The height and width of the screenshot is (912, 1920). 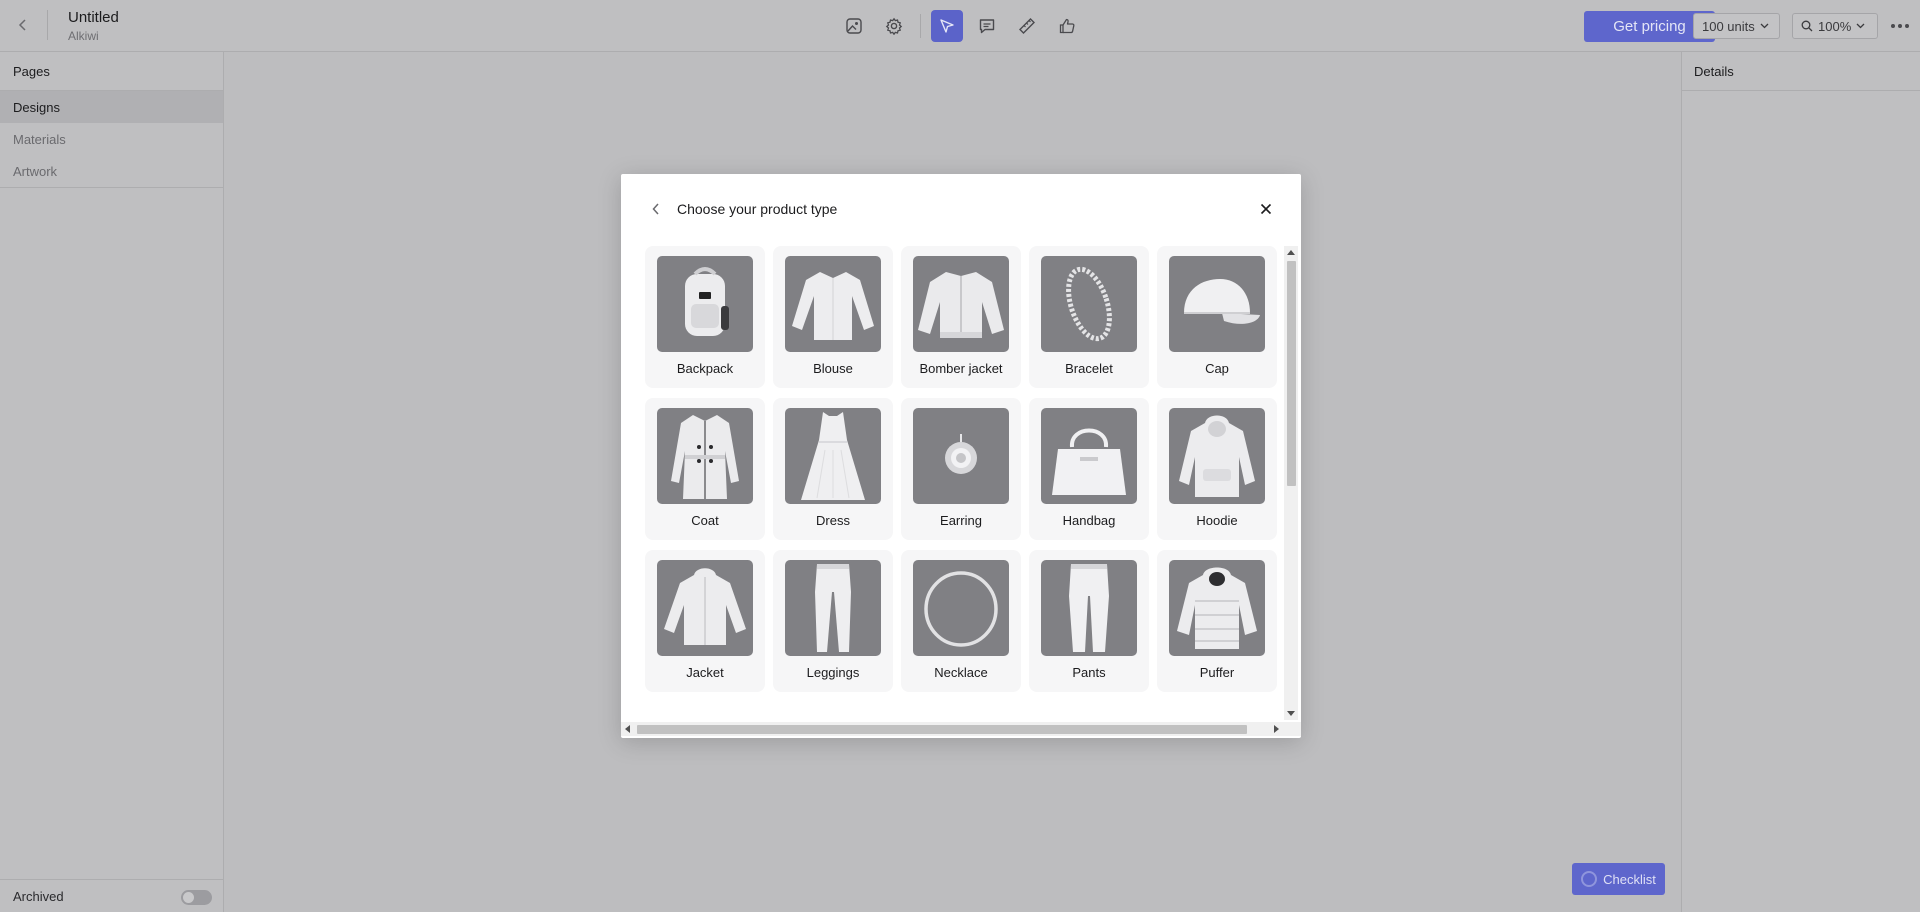 What do you see at coordinates (757, 209) in the screenshot?
I see `modal-title: Choose your product type` at bounding box center [757, 209].